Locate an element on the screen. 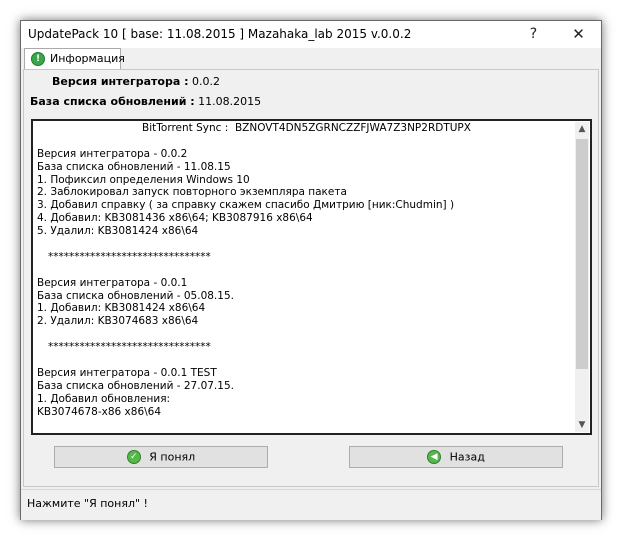 The height and width of the screenshot is (541, 623). changelog-line: Версия интегратора - 0.0.1 is located at coordinates (112, 282).